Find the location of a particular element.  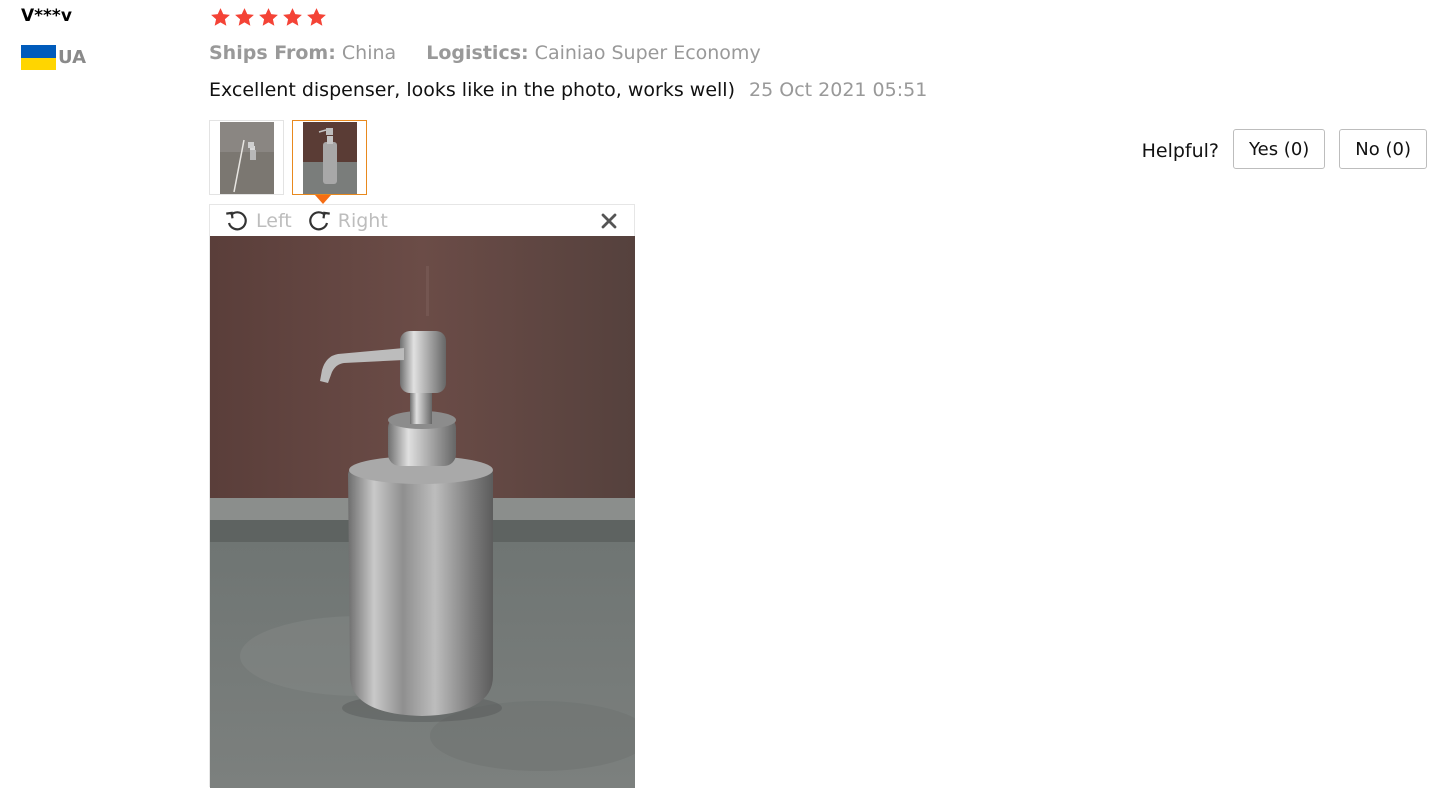

helpful-no-button: No (0) is located at coordinates (1383, 149).